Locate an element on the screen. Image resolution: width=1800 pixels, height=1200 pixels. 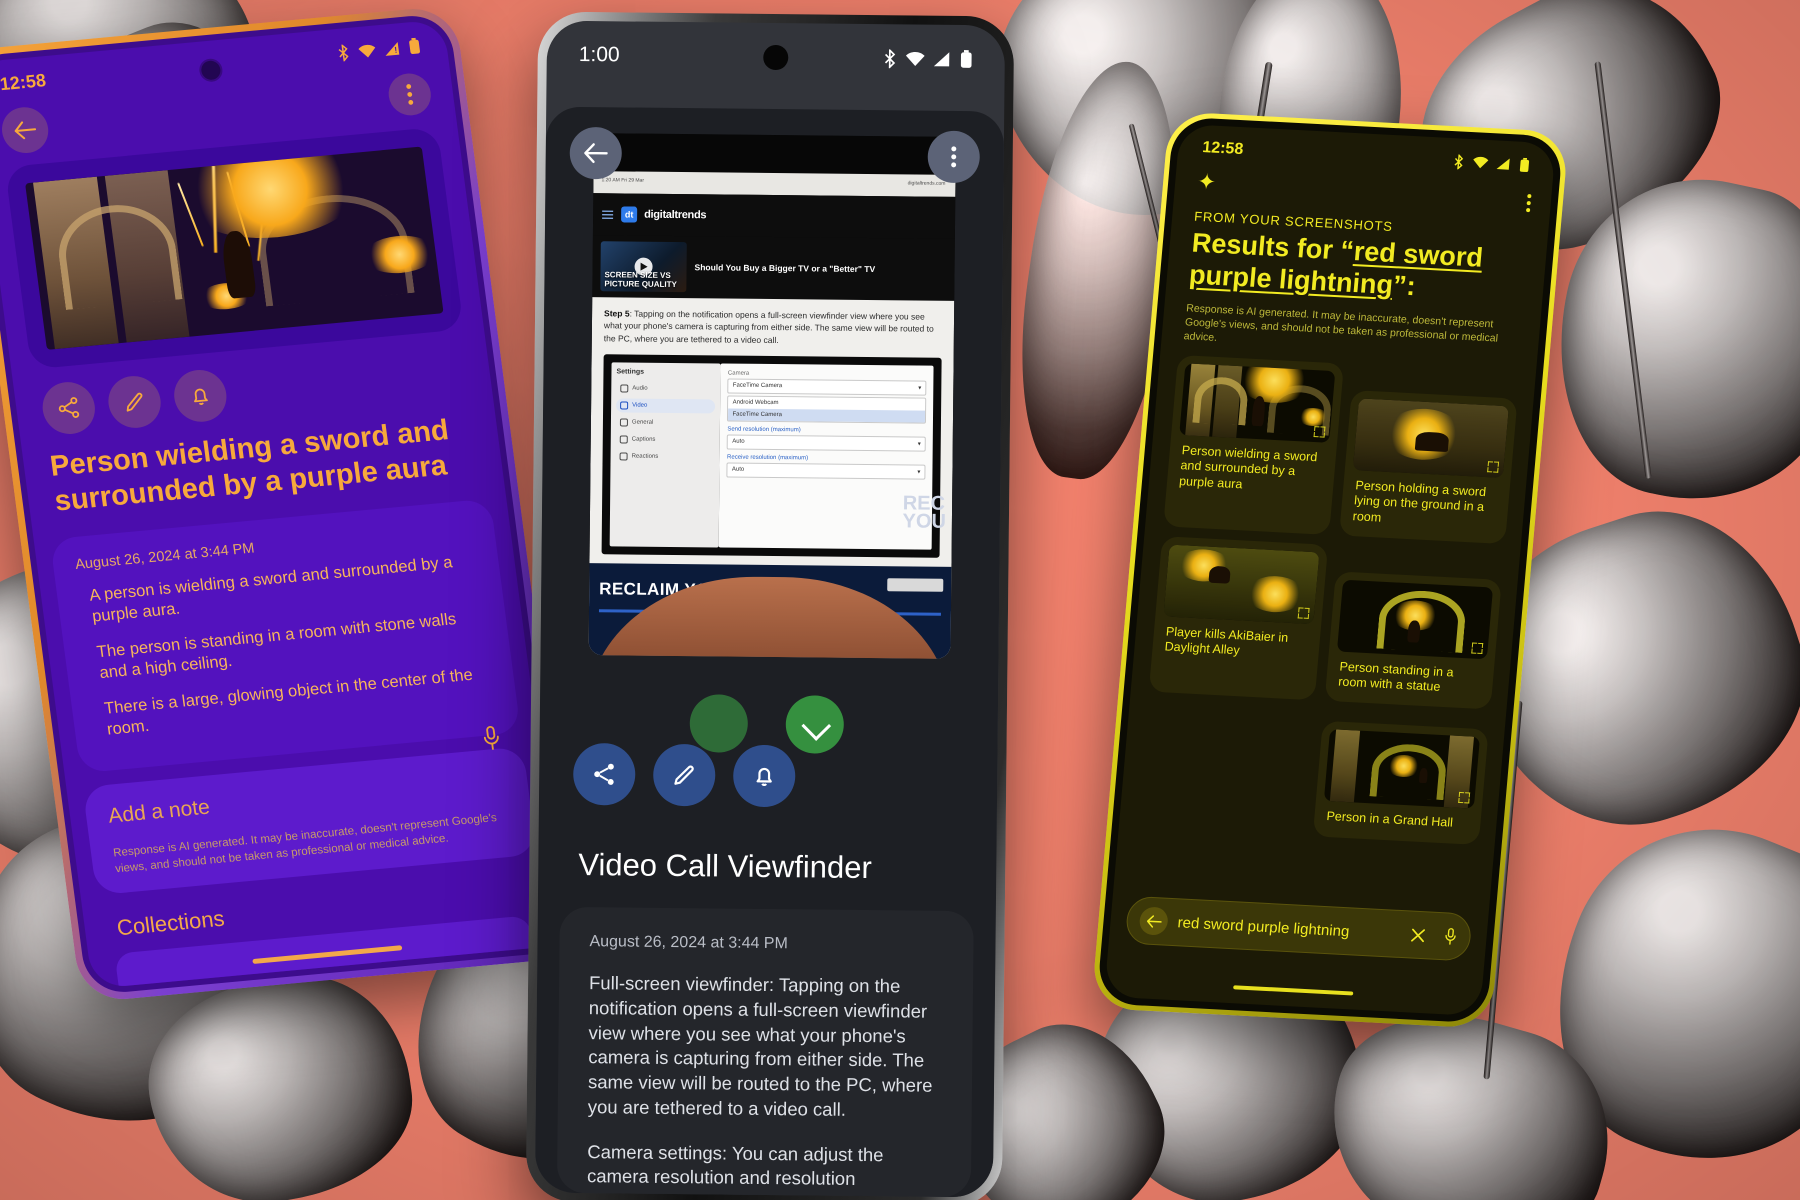
settings-item-general: General is located at coordinates (666, 422).